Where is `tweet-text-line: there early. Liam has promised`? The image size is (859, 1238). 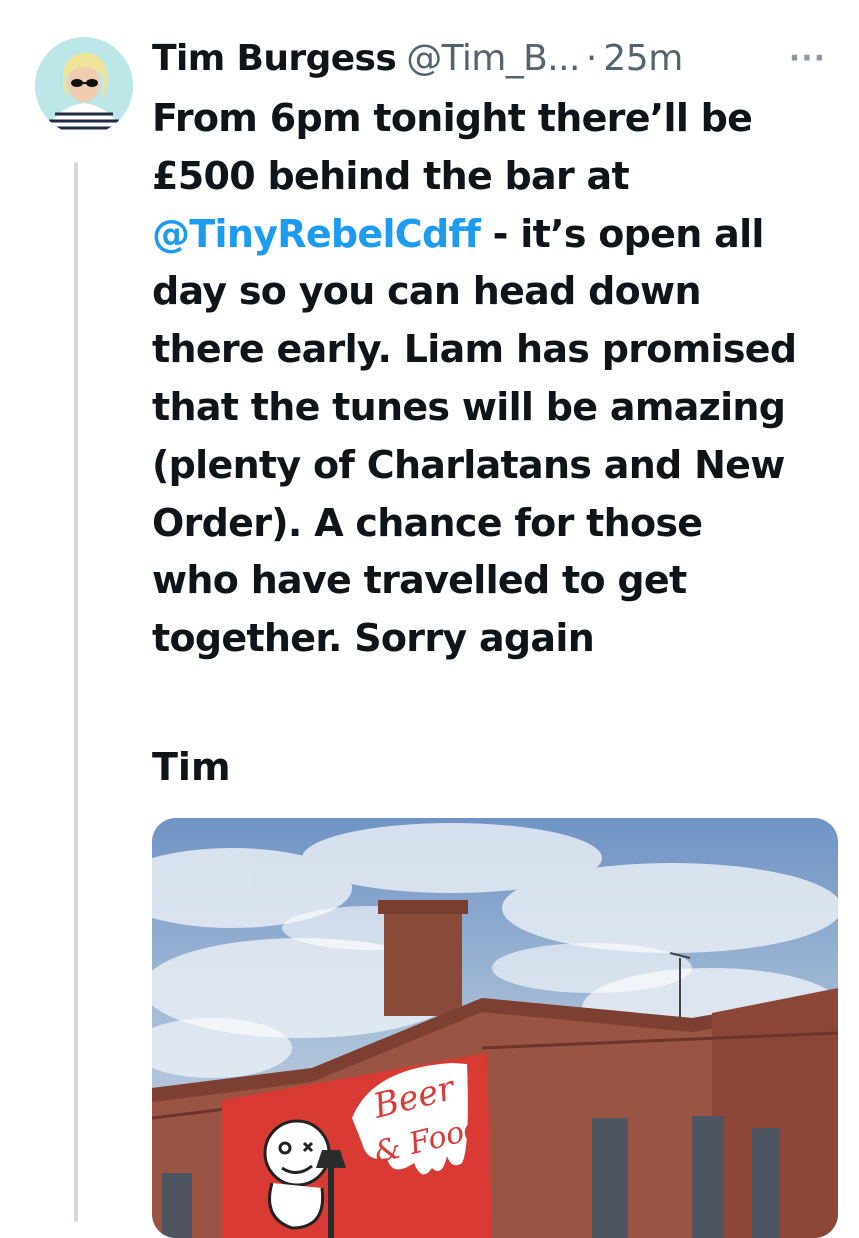 tweet-text-line: there early. Liam has promised is located at coordinates (474, 349).